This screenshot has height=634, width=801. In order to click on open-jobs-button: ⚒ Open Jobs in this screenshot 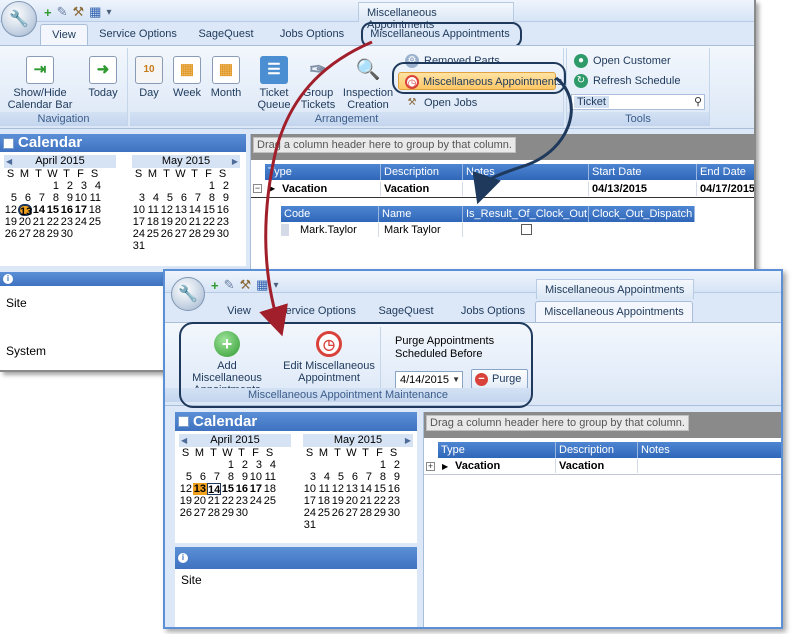, I will do `click(440, 103)`.